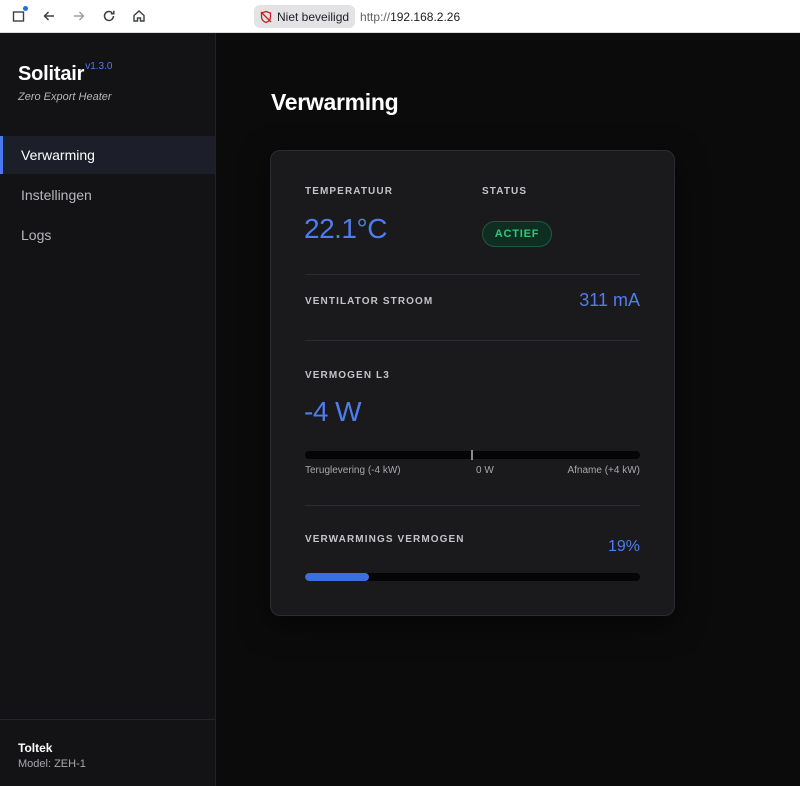 This screenshot has width=800, height=786. What do you see at coordinates (609, 300) in the screenshot?
I see `fan-current-value: 311 mA` at bounding box center [609, 300].